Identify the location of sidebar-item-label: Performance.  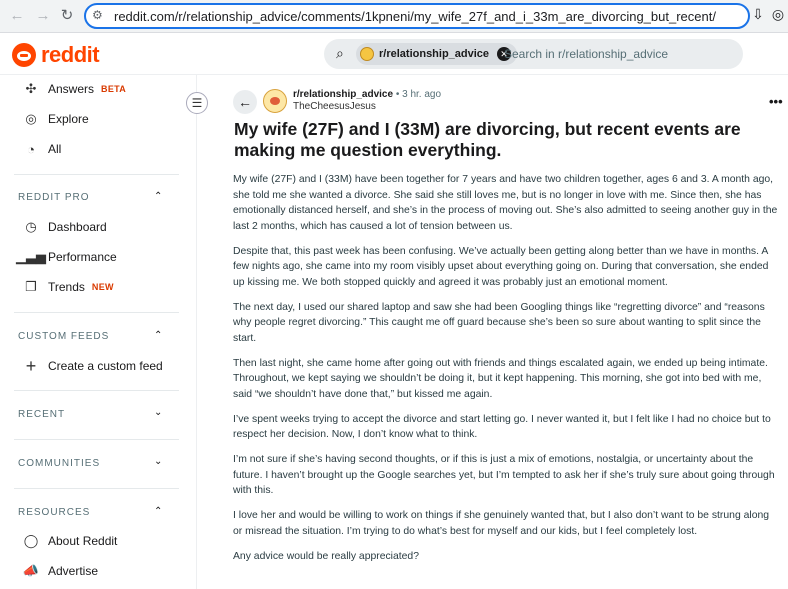
(82, 257).